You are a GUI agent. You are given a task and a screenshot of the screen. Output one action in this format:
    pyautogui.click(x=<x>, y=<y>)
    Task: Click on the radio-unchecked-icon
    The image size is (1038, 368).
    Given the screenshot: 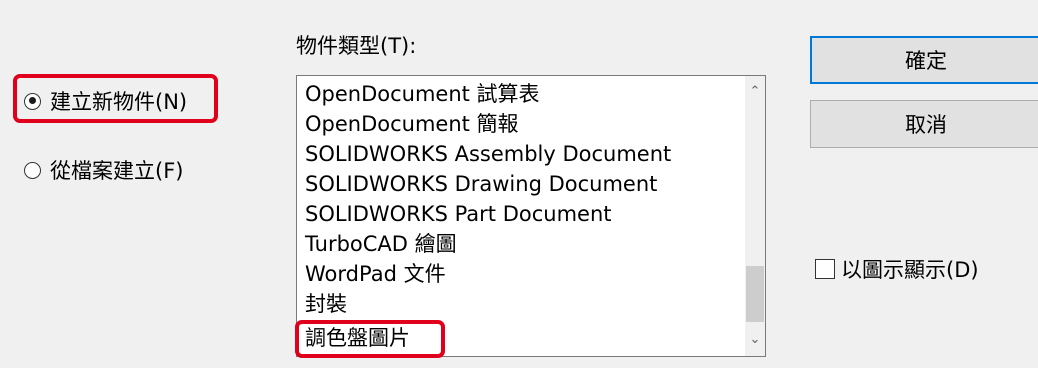 What is the action you would take?
    pyautogui.click(x=32, y=170)
    